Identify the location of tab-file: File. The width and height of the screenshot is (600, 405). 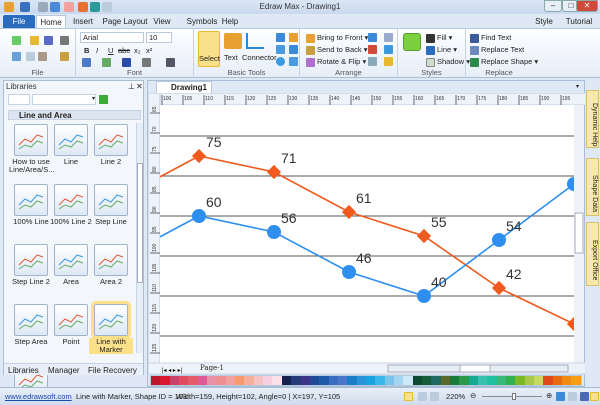
(19, 22).